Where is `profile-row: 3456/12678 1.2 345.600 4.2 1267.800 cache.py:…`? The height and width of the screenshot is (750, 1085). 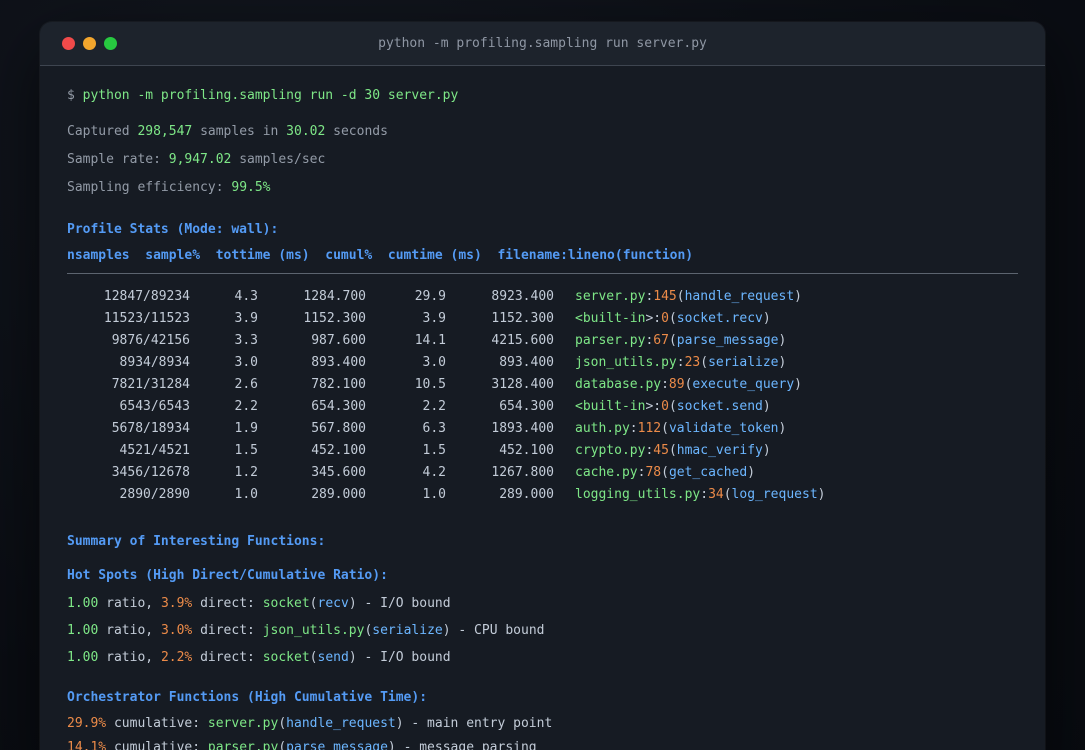 profile-row: 3456/12678 1.2 345.600 4.2 1267.800 cache.py:… is located at coordinates (542, 473).